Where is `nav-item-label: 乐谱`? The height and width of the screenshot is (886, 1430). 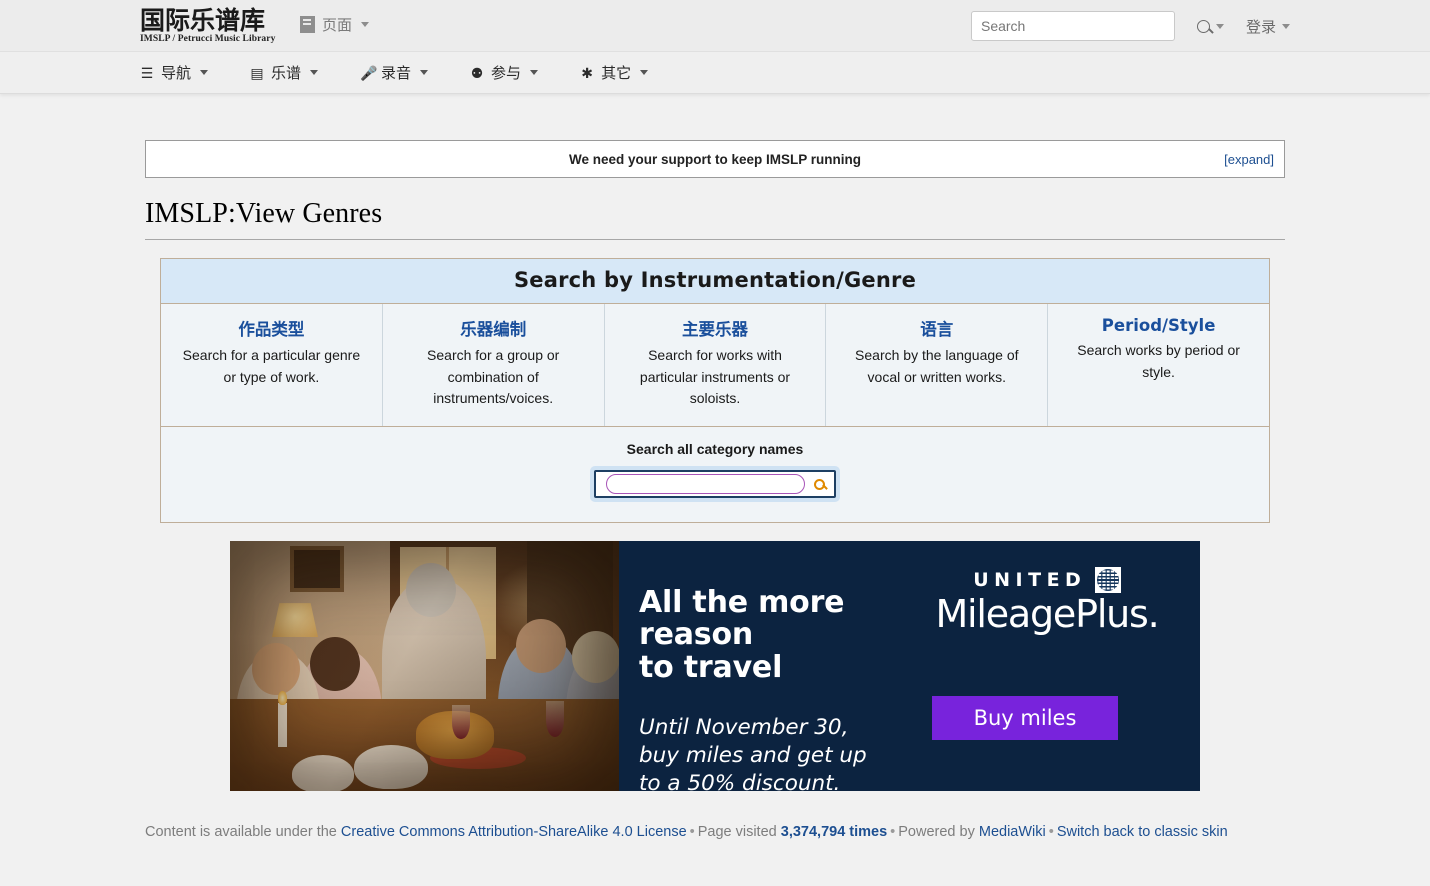 nav-item-label: 乐谱 is located at coordinates (286, 73).